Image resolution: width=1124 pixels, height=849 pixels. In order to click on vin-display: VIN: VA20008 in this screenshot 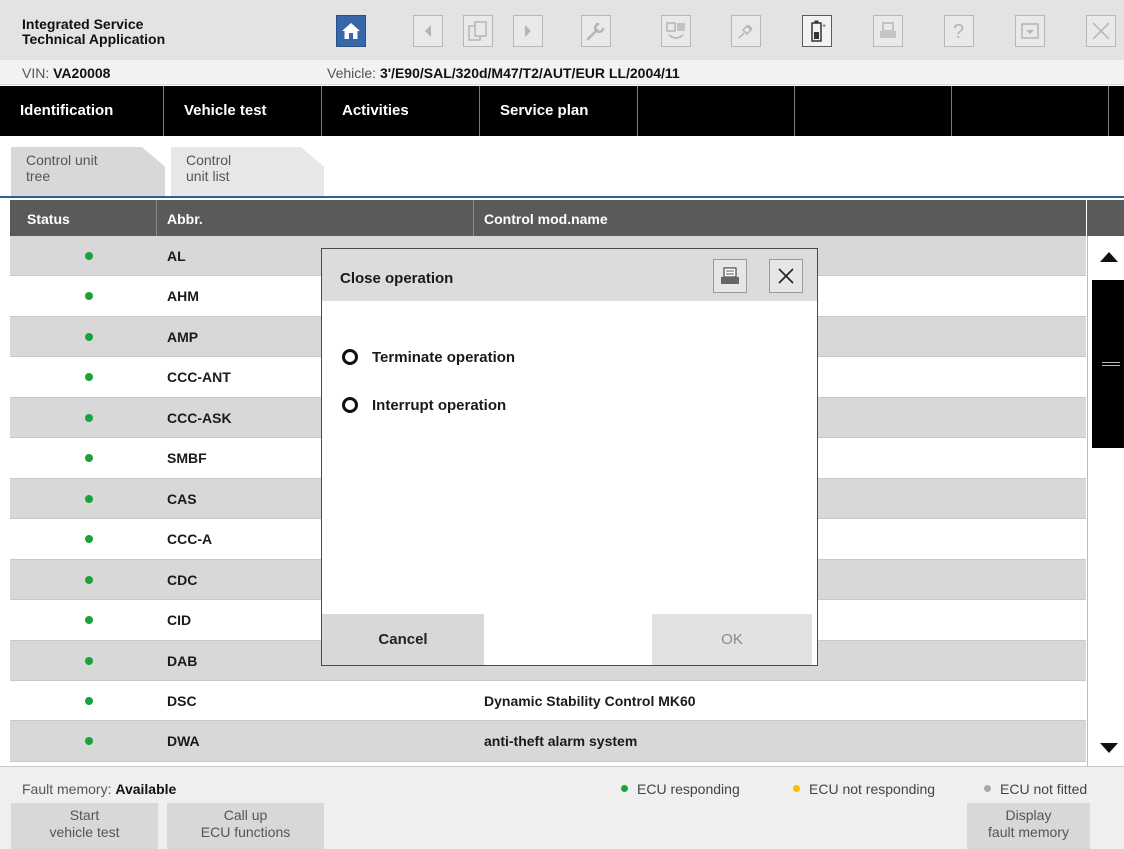, I will do `click(66, 73)`.